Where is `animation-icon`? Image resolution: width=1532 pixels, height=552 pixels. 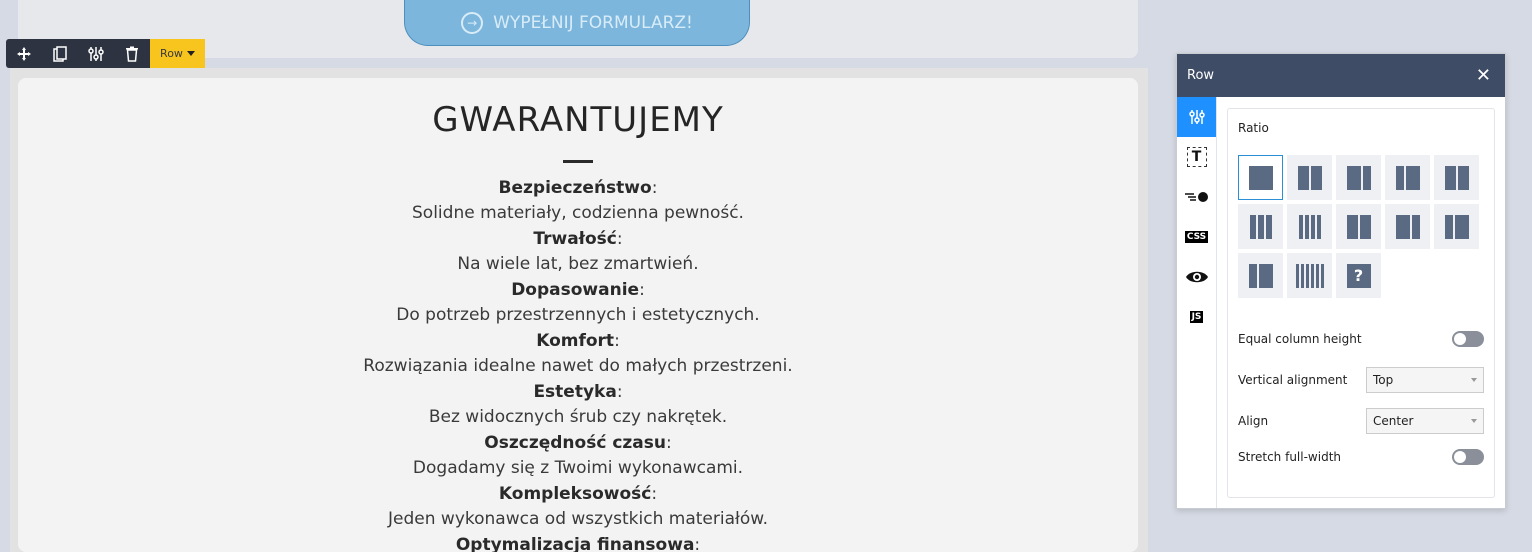 animation-icon is located at coordinates (1196, 197).